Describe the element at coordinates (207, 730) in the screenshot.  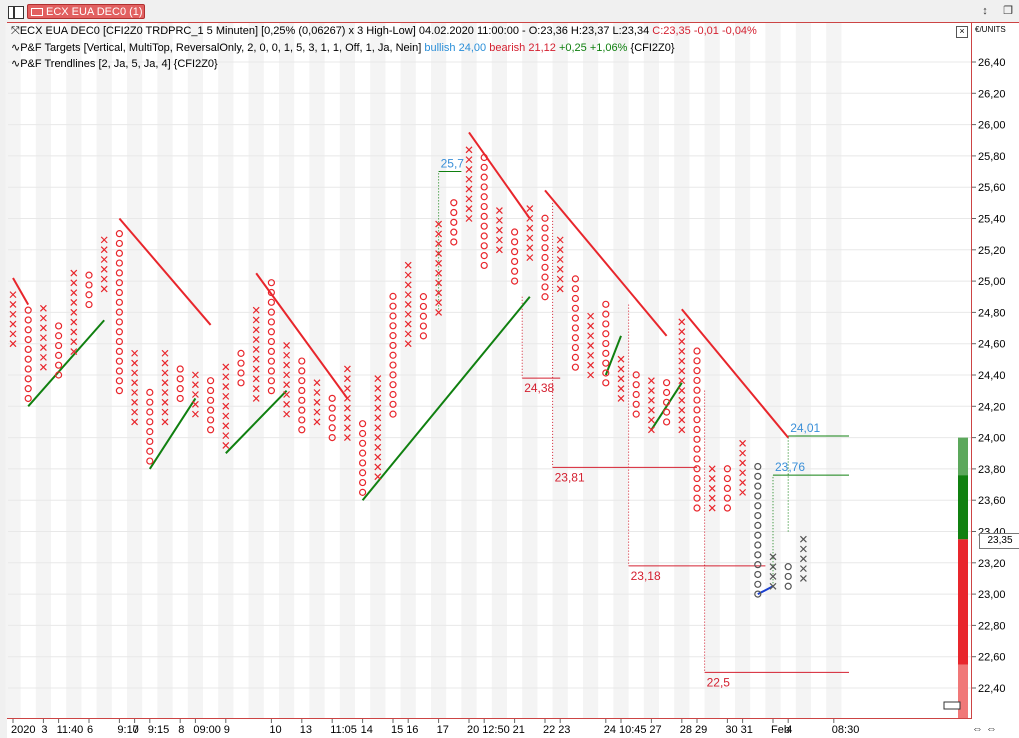
I see `x-tick-label: 09:00` at that location.